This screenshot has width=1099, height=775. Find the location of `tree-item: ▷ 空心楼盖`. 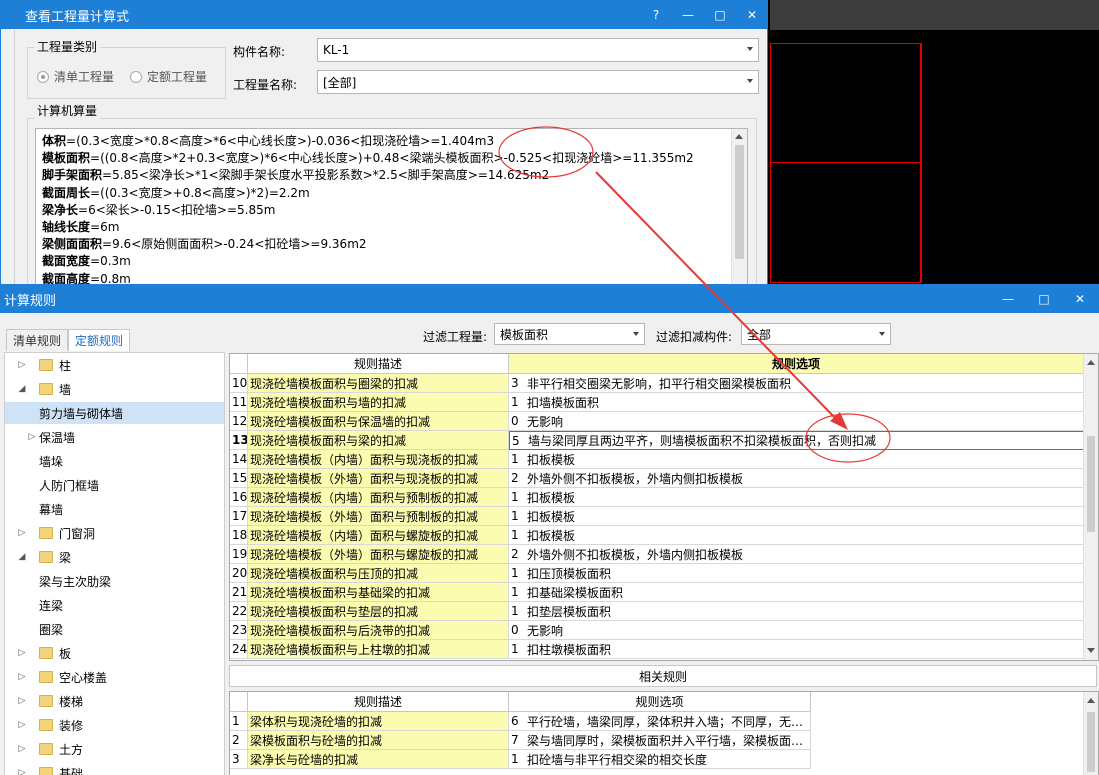

tree-item: ▷ 空心楼盖 is located at coordinates (114, 677).